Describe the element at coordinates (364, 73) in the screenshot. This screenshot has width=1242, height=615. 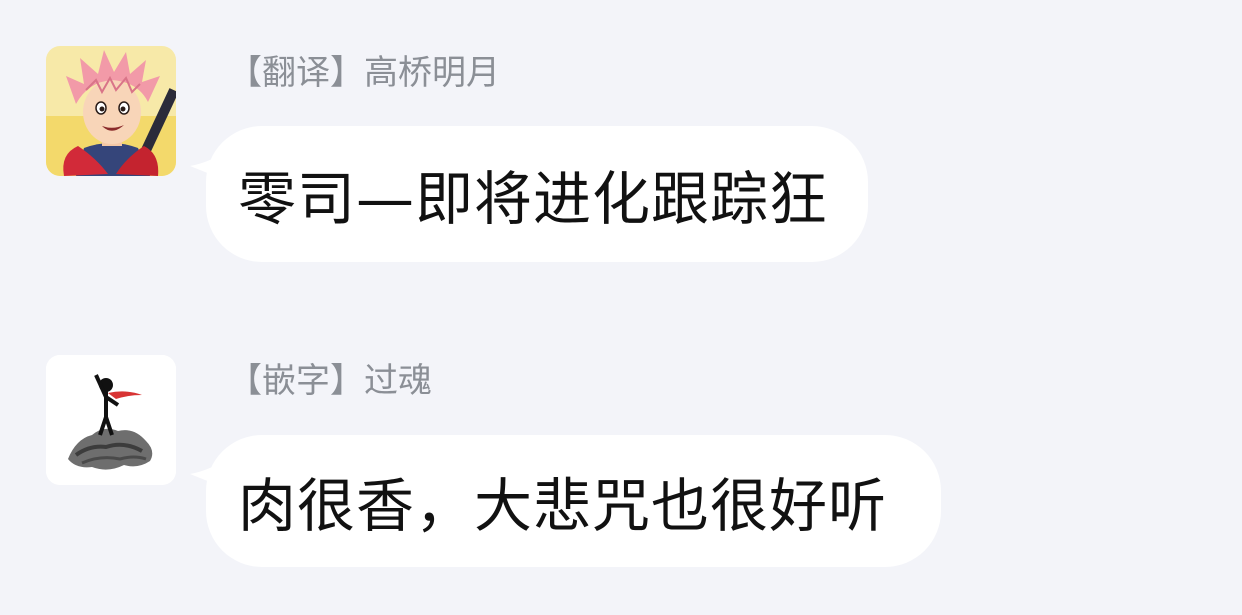
I see `sender-name: 【翻译】高桥明月` at that location.